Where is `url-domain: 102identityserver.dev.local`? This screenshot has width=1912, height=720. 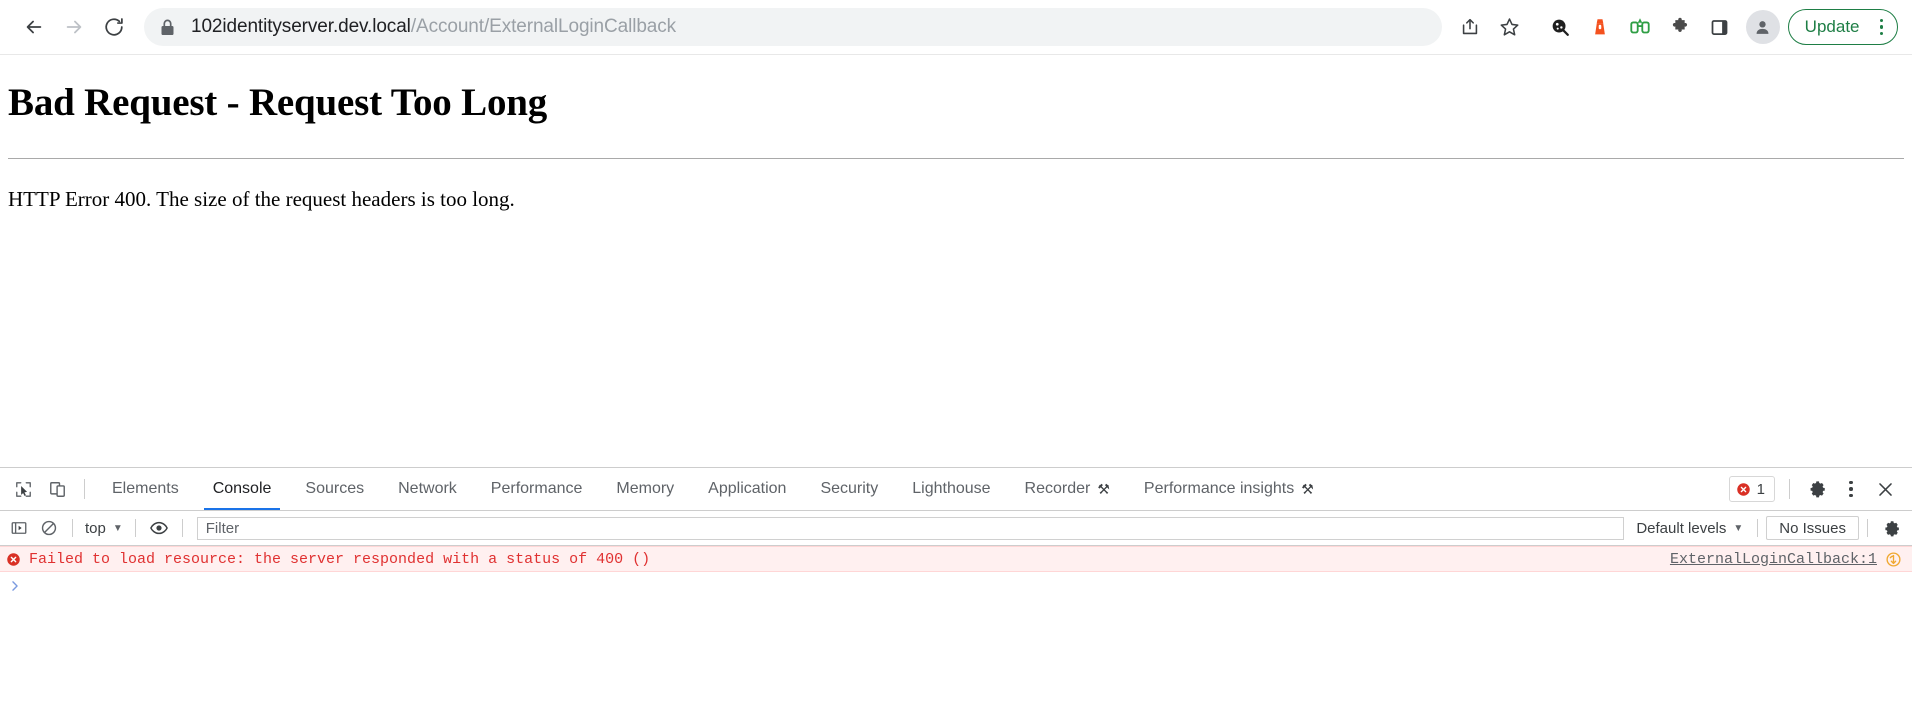
url-domain: 102identityserver.dev.local is located at coordinates (301, 26).